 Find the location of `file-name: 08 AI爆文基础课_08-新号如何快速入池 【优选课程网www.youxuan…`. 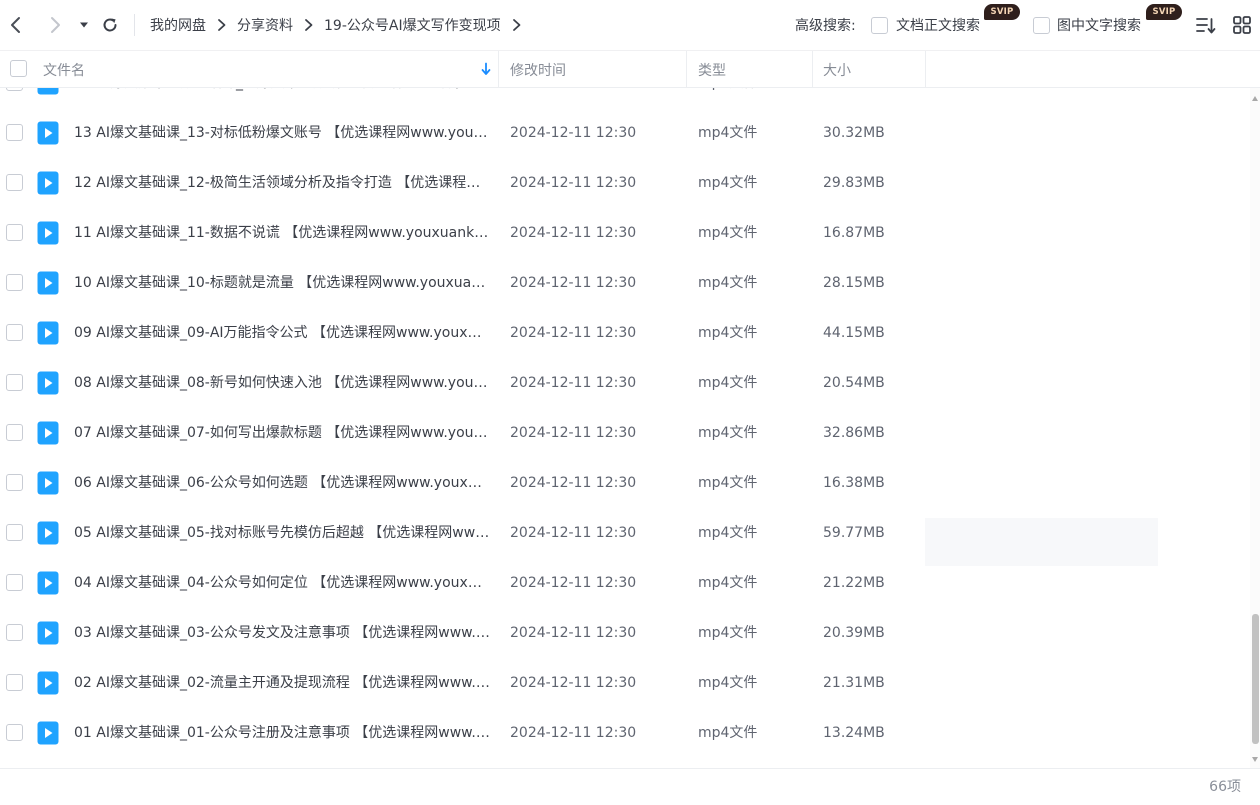

file-name: 08 AI爆文基础课_08-新号如何快速入池 【优选课程网www.youxuan… is located at coordinates (282, 383).